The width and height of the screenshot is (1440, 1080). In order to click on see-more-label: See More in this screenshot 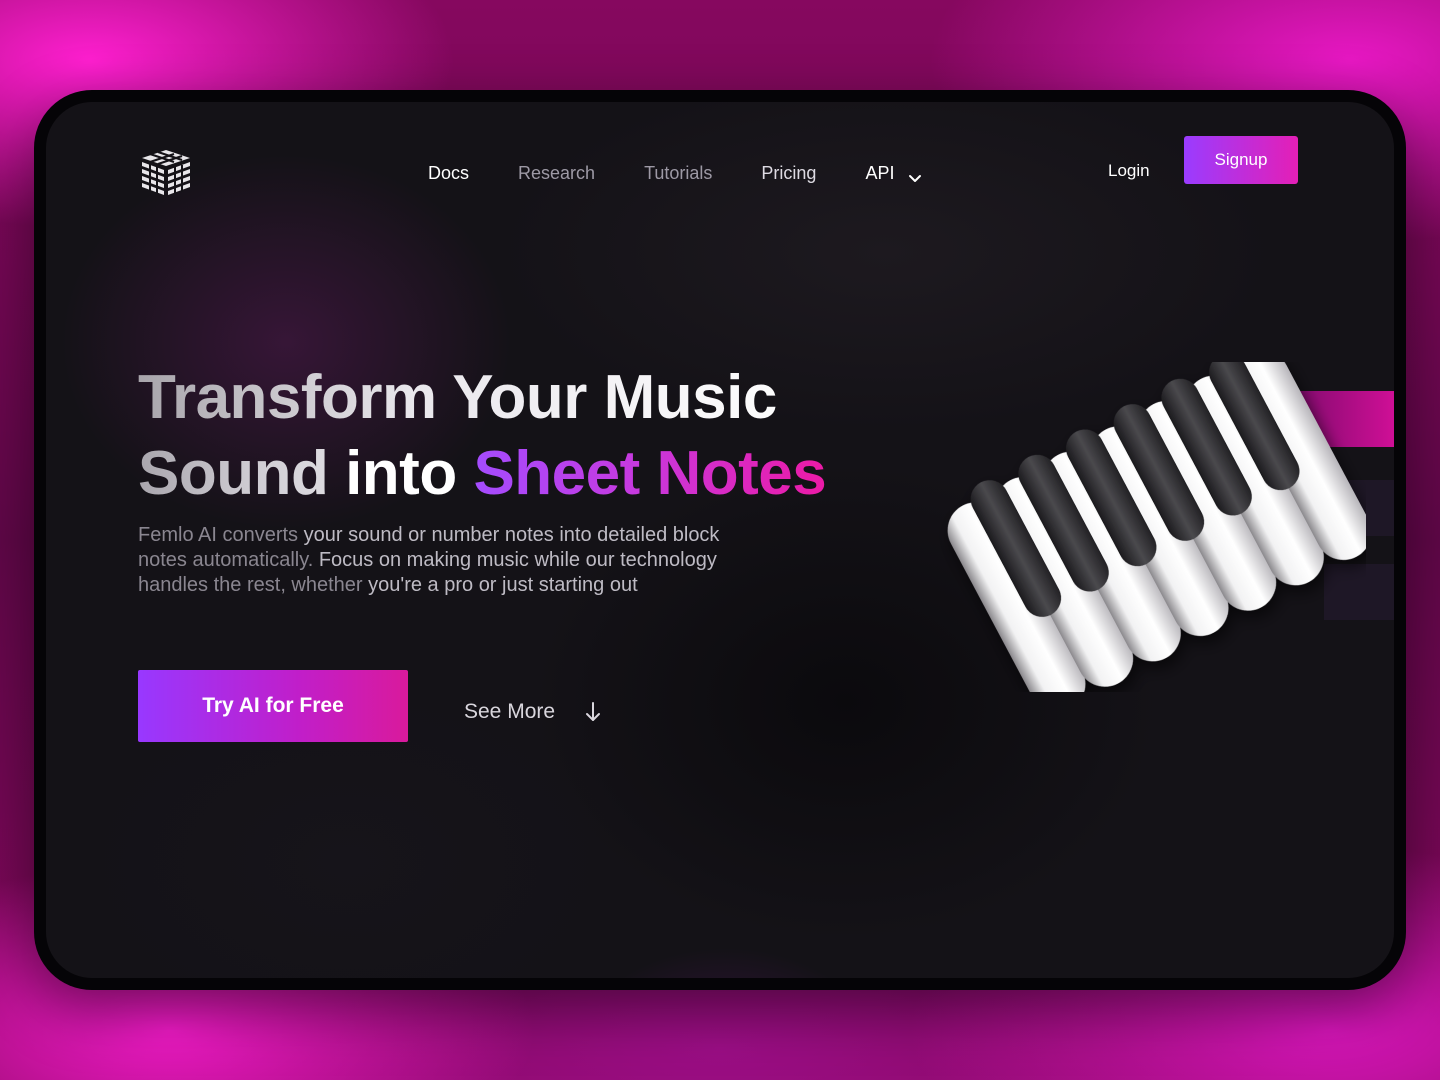, I will do `click(510, 711)`.